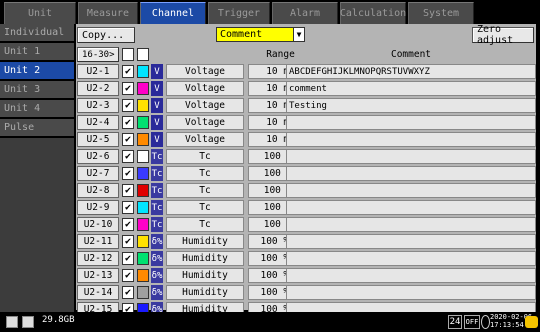  What do you see at coordinates (305, 13) in the screenshot?
I see `tab-alarm: Alarm` at bounding box center [305, 13].